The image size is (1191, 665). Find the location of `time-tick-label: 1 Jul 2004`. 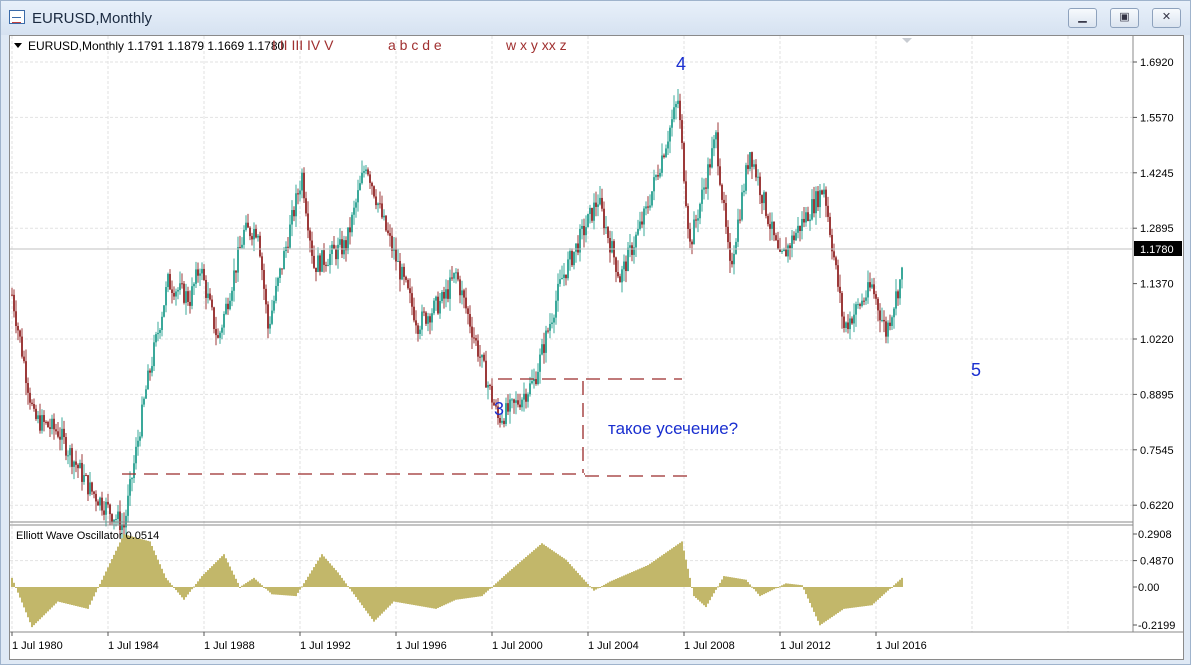

time-tick-label: 1 Jul 2004 is located at coordinates (613, 646).